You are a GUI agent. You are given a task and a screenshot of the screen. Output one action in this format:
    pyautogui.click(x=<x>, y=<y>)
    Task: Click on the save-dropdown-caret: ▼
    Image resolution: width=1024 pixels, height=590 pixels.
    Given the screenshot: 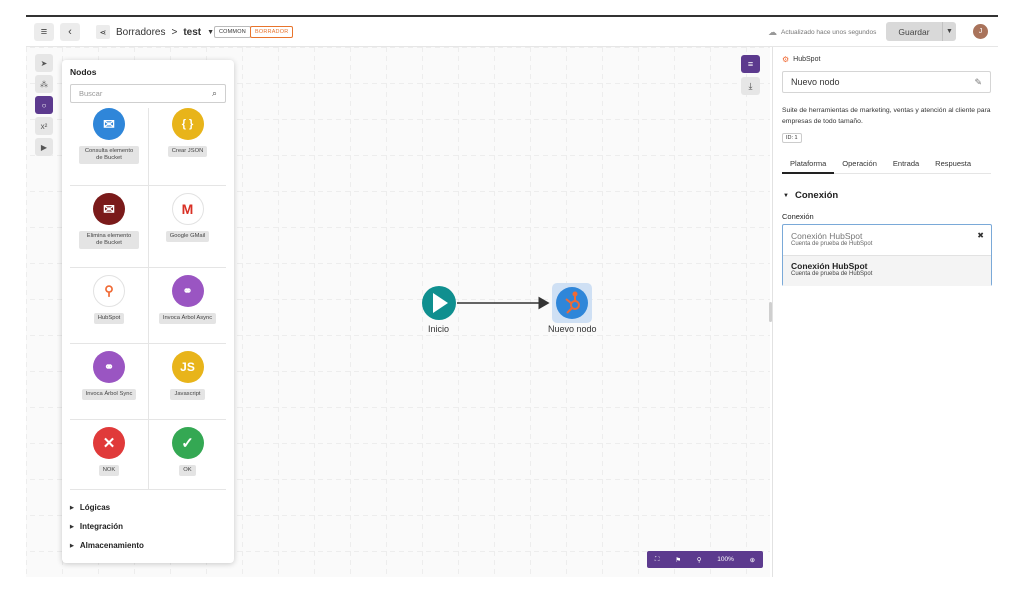 What is the action you would take?
    pyautogui.click(x=949, y=31)
    